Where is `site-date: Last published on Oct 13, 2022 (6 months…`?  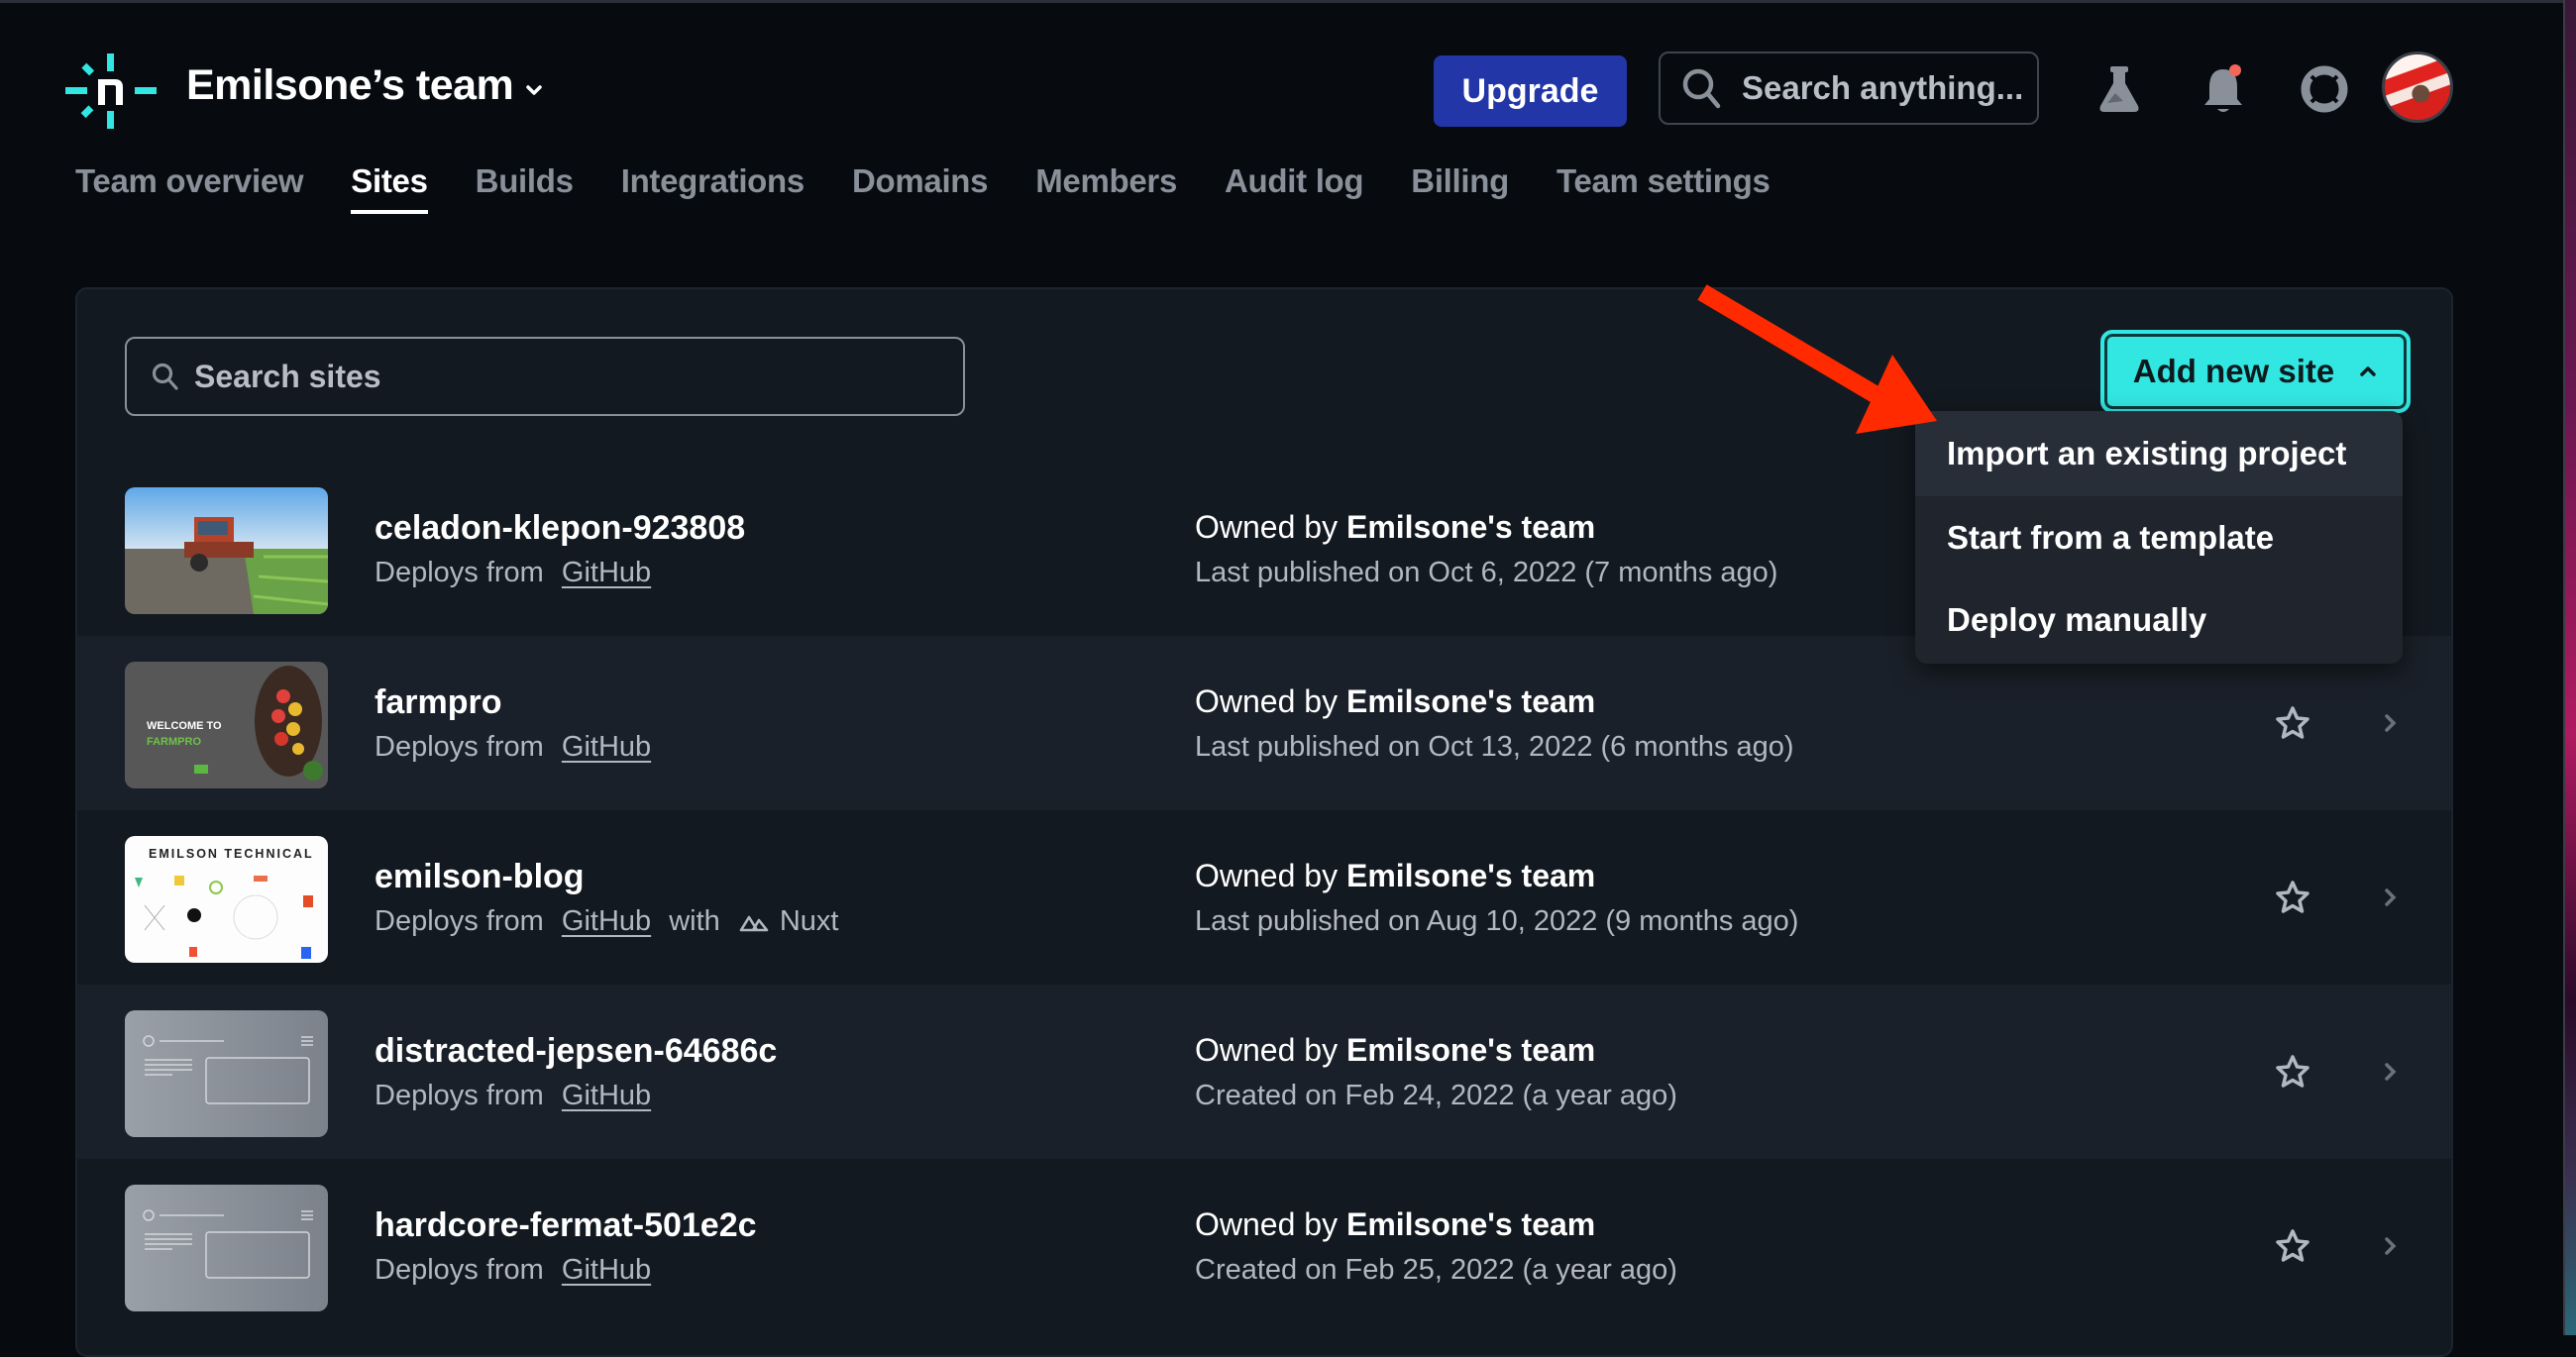 site-date: Last published on Oct 13, 2022 (6 months… is located at coordinates (1495, 747).